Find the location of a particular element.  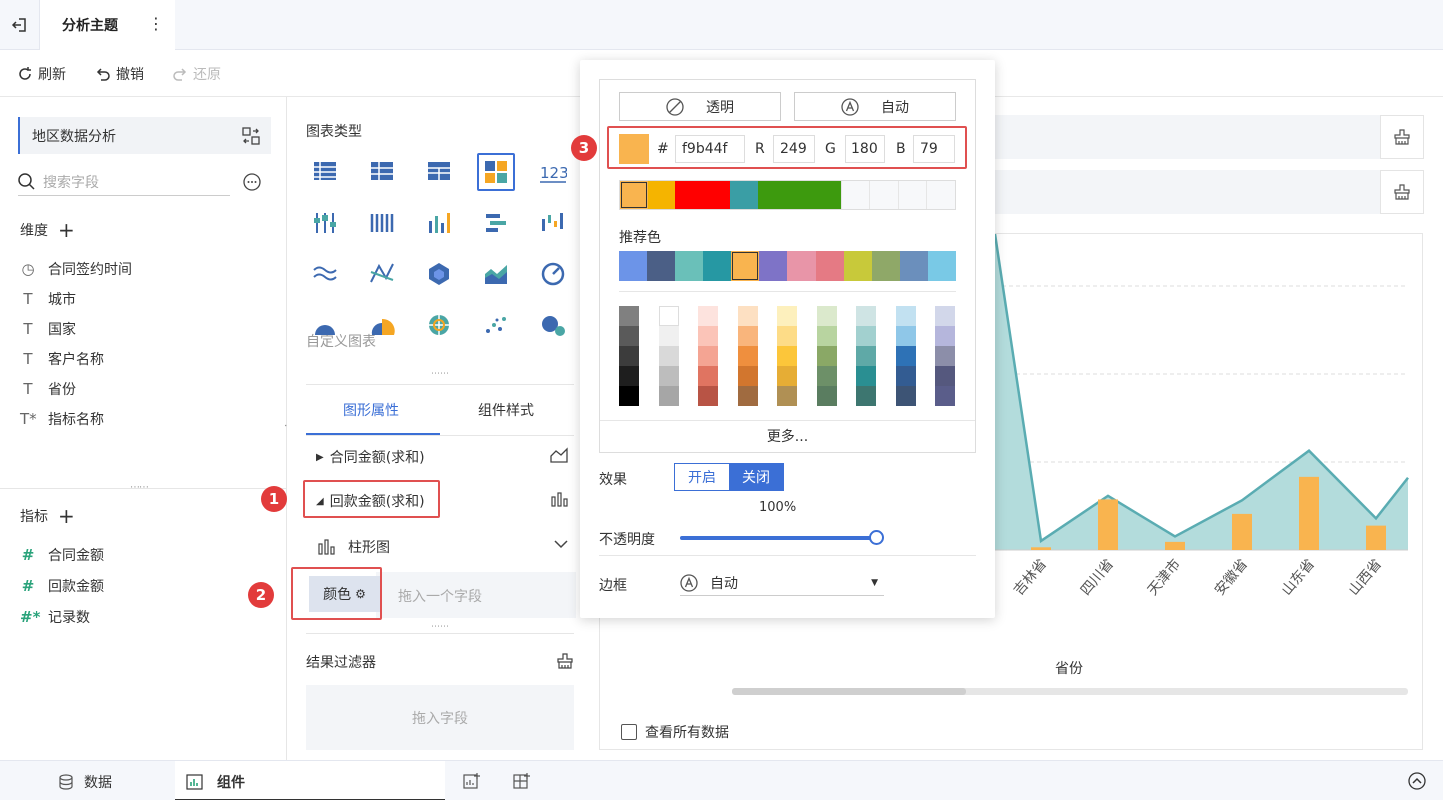

dimension-field: T 省份 is located at coordinates (48, 389).